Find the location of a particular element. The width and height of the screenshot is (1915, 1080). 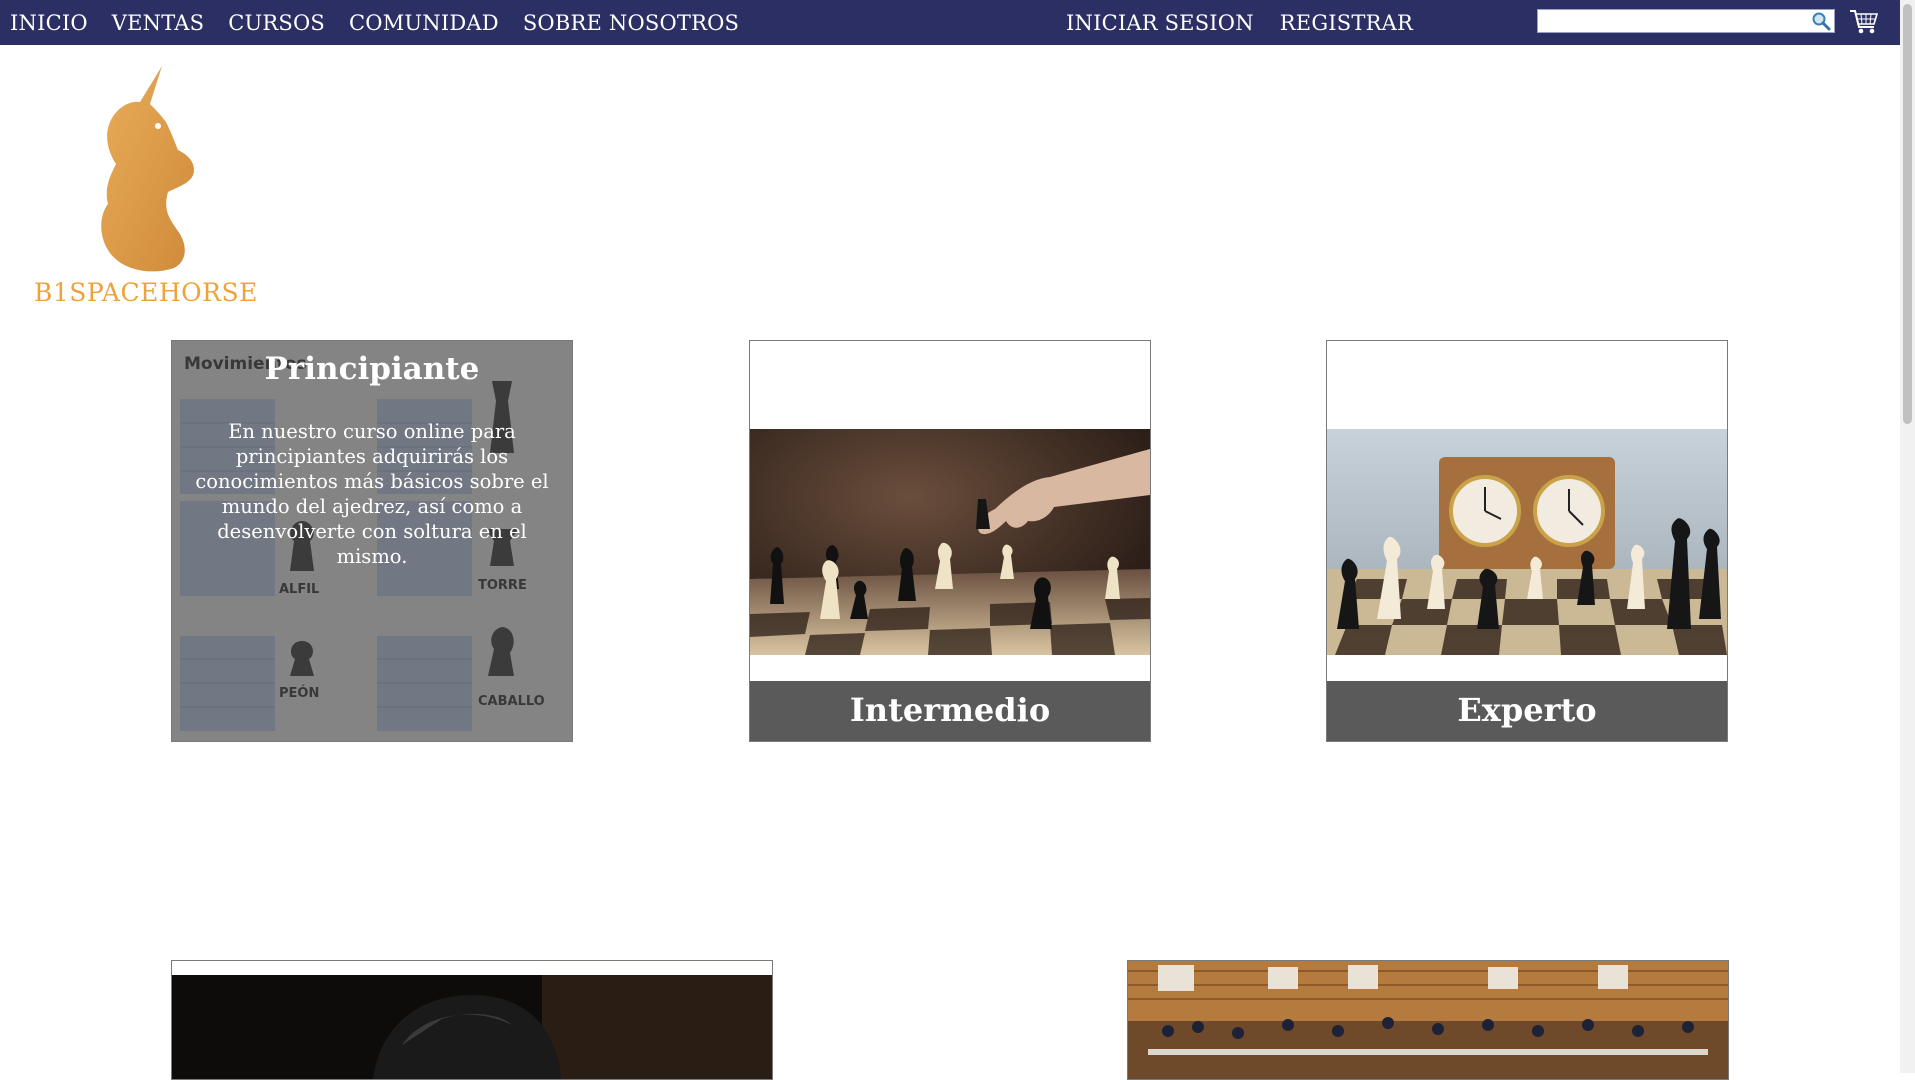

course-card-intermediate: Intermedio is located at coordinates (950, 541).